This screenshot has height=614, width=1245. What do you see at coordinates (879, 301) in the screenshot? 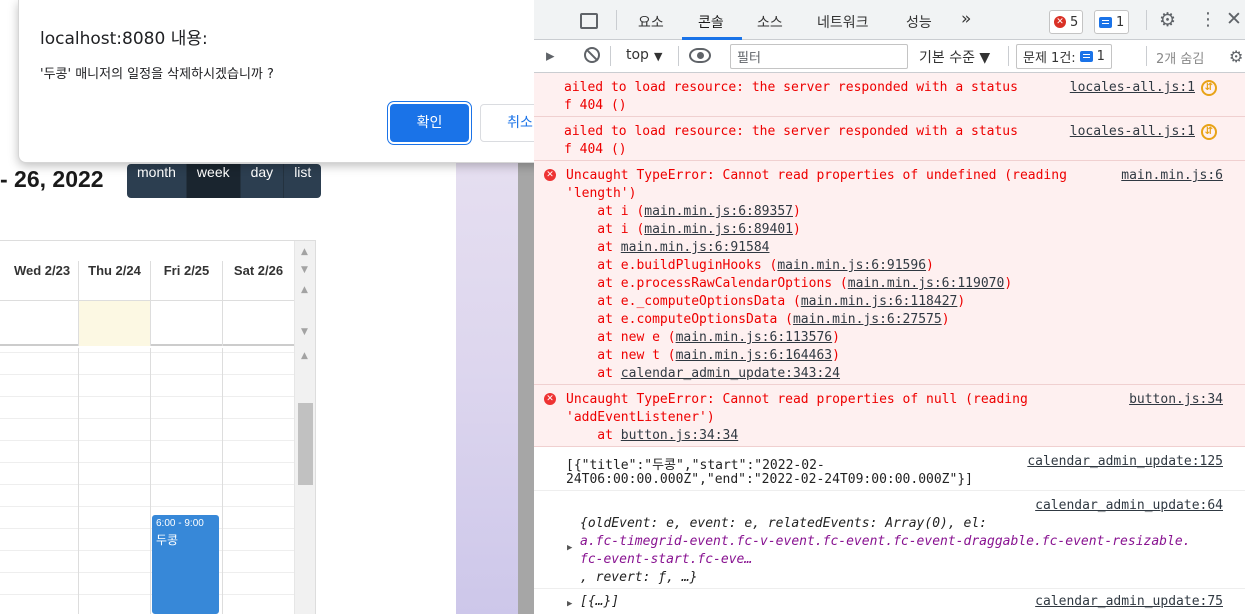
I see `stack-link: main.min.js:6:118427` at bounding box center [879, 301].